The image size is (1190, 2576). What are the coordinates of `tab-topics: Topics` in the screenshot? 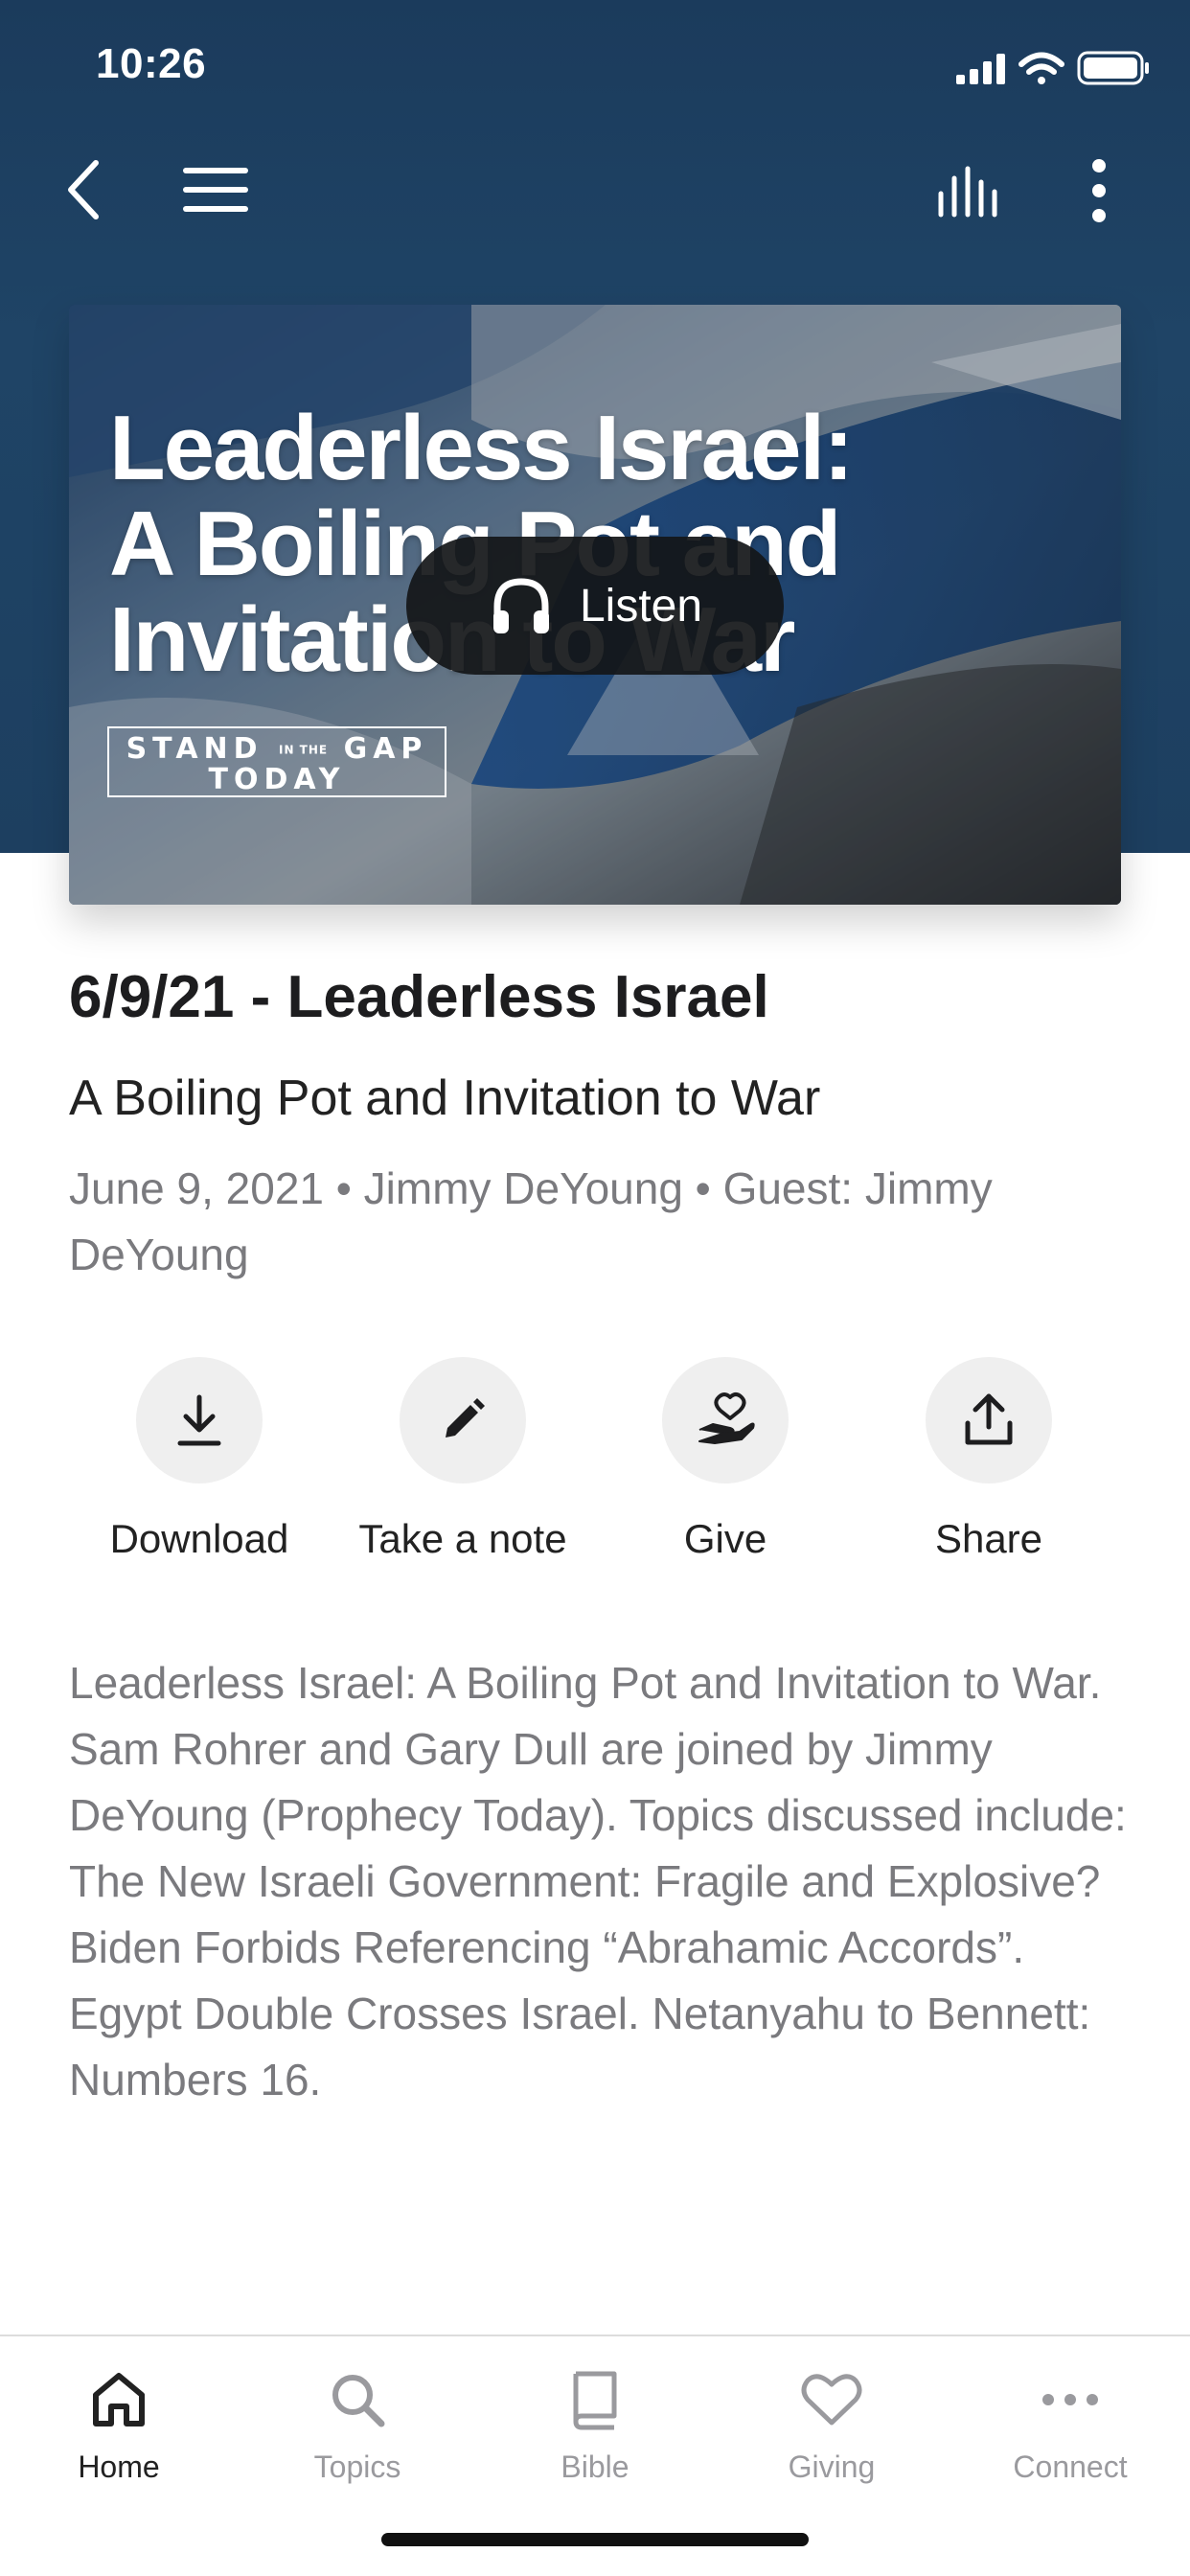 It's located at (358, 2423).